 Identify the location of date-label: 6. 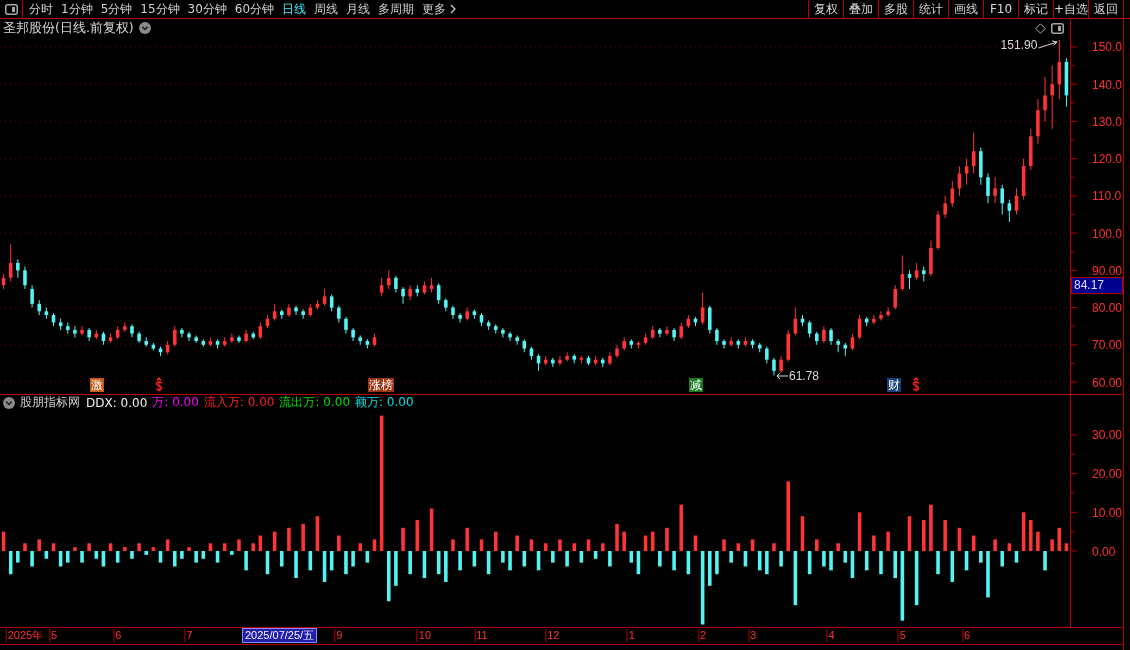
(118, 635).